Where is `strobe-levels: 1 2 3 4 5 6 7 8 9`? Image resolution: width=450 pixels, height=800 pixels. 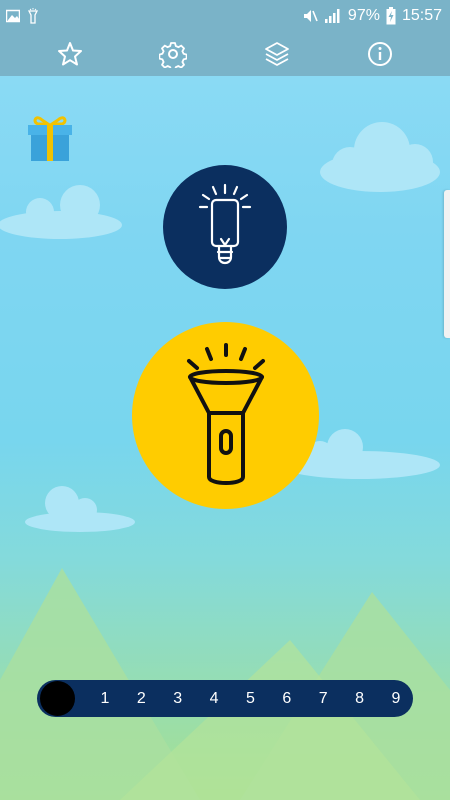
strobe-levels: 1 2 3 4 5 6 7 8 9 is located at coordinates (250, 698).